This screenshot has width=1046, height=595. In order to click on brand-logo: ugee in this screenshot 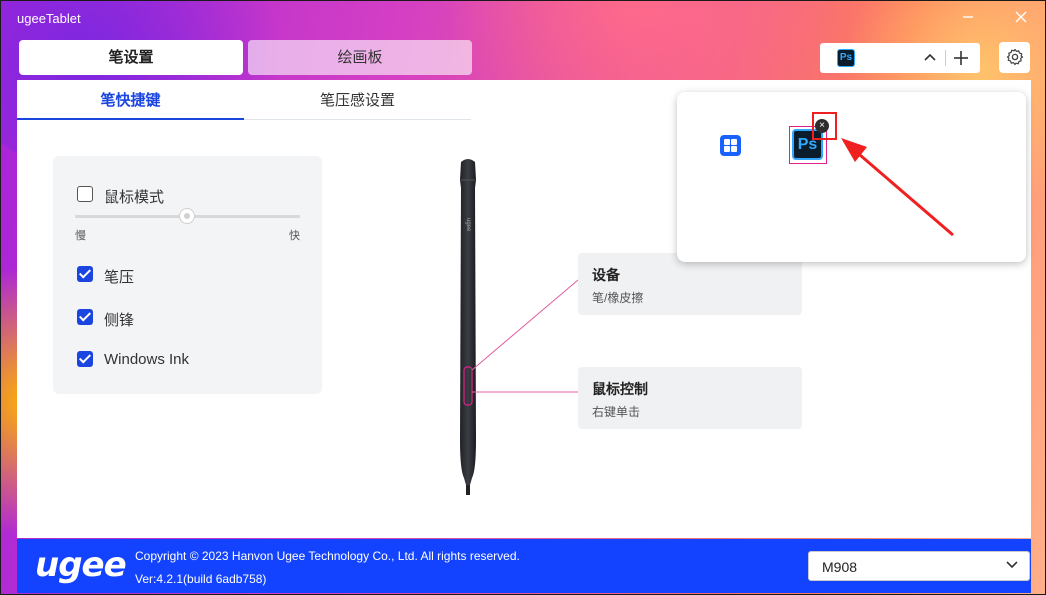, I will do `click(81, 565)`.